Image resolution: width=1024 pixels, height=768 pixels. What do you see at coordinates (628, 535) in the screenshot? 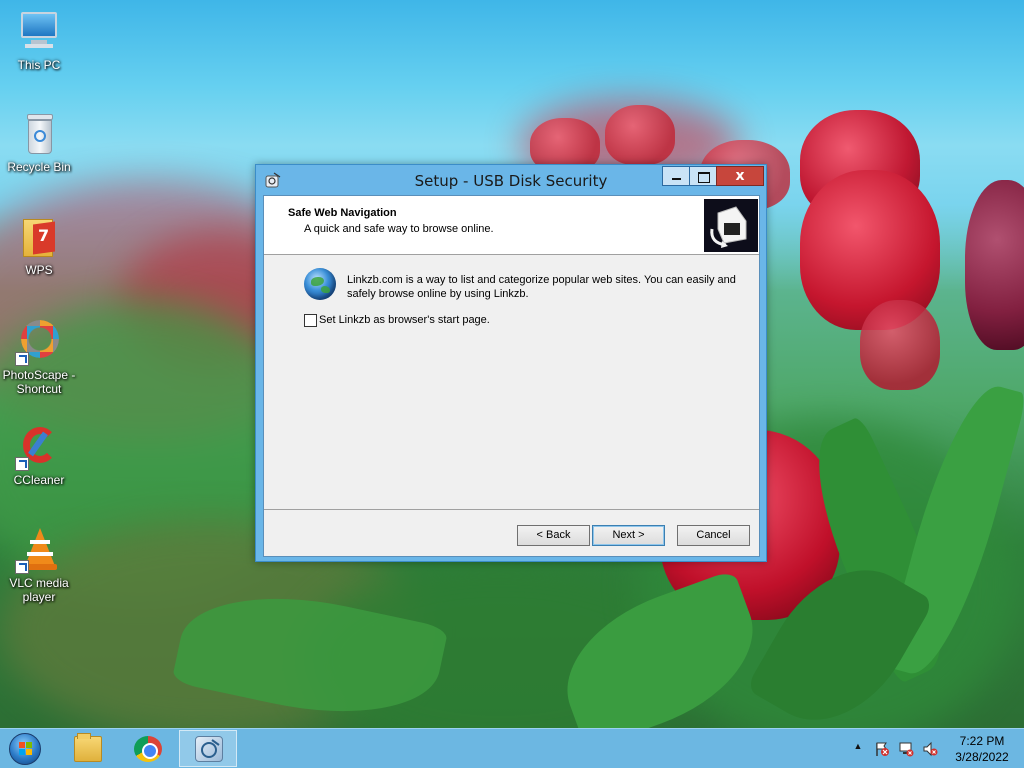
I see `next-button: Next >` at bounding box center [628, 535].